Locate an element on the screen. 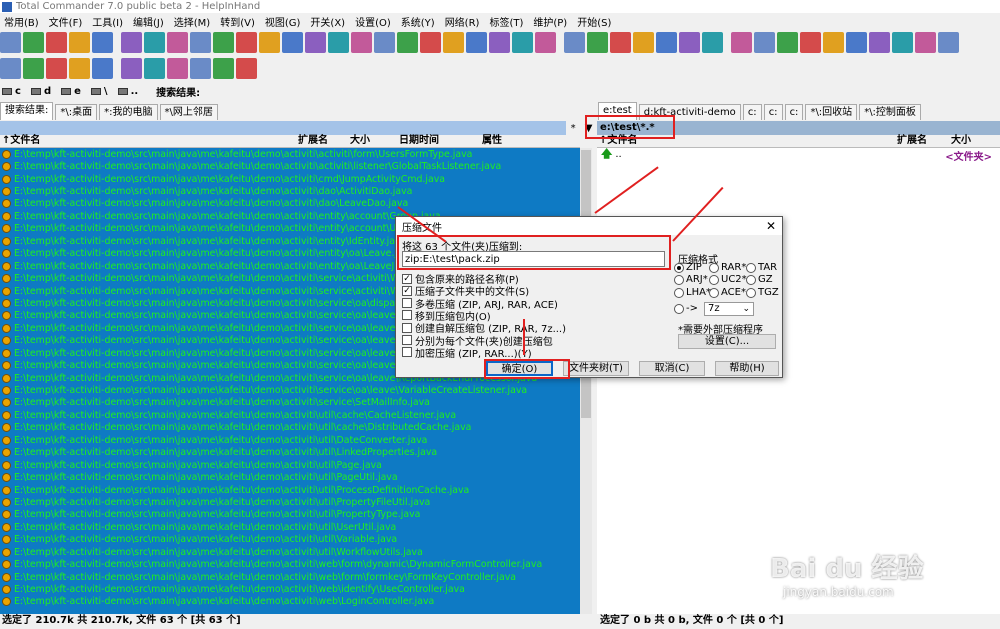  menu-item: 标签(T) is located at coordinates (506, 21).